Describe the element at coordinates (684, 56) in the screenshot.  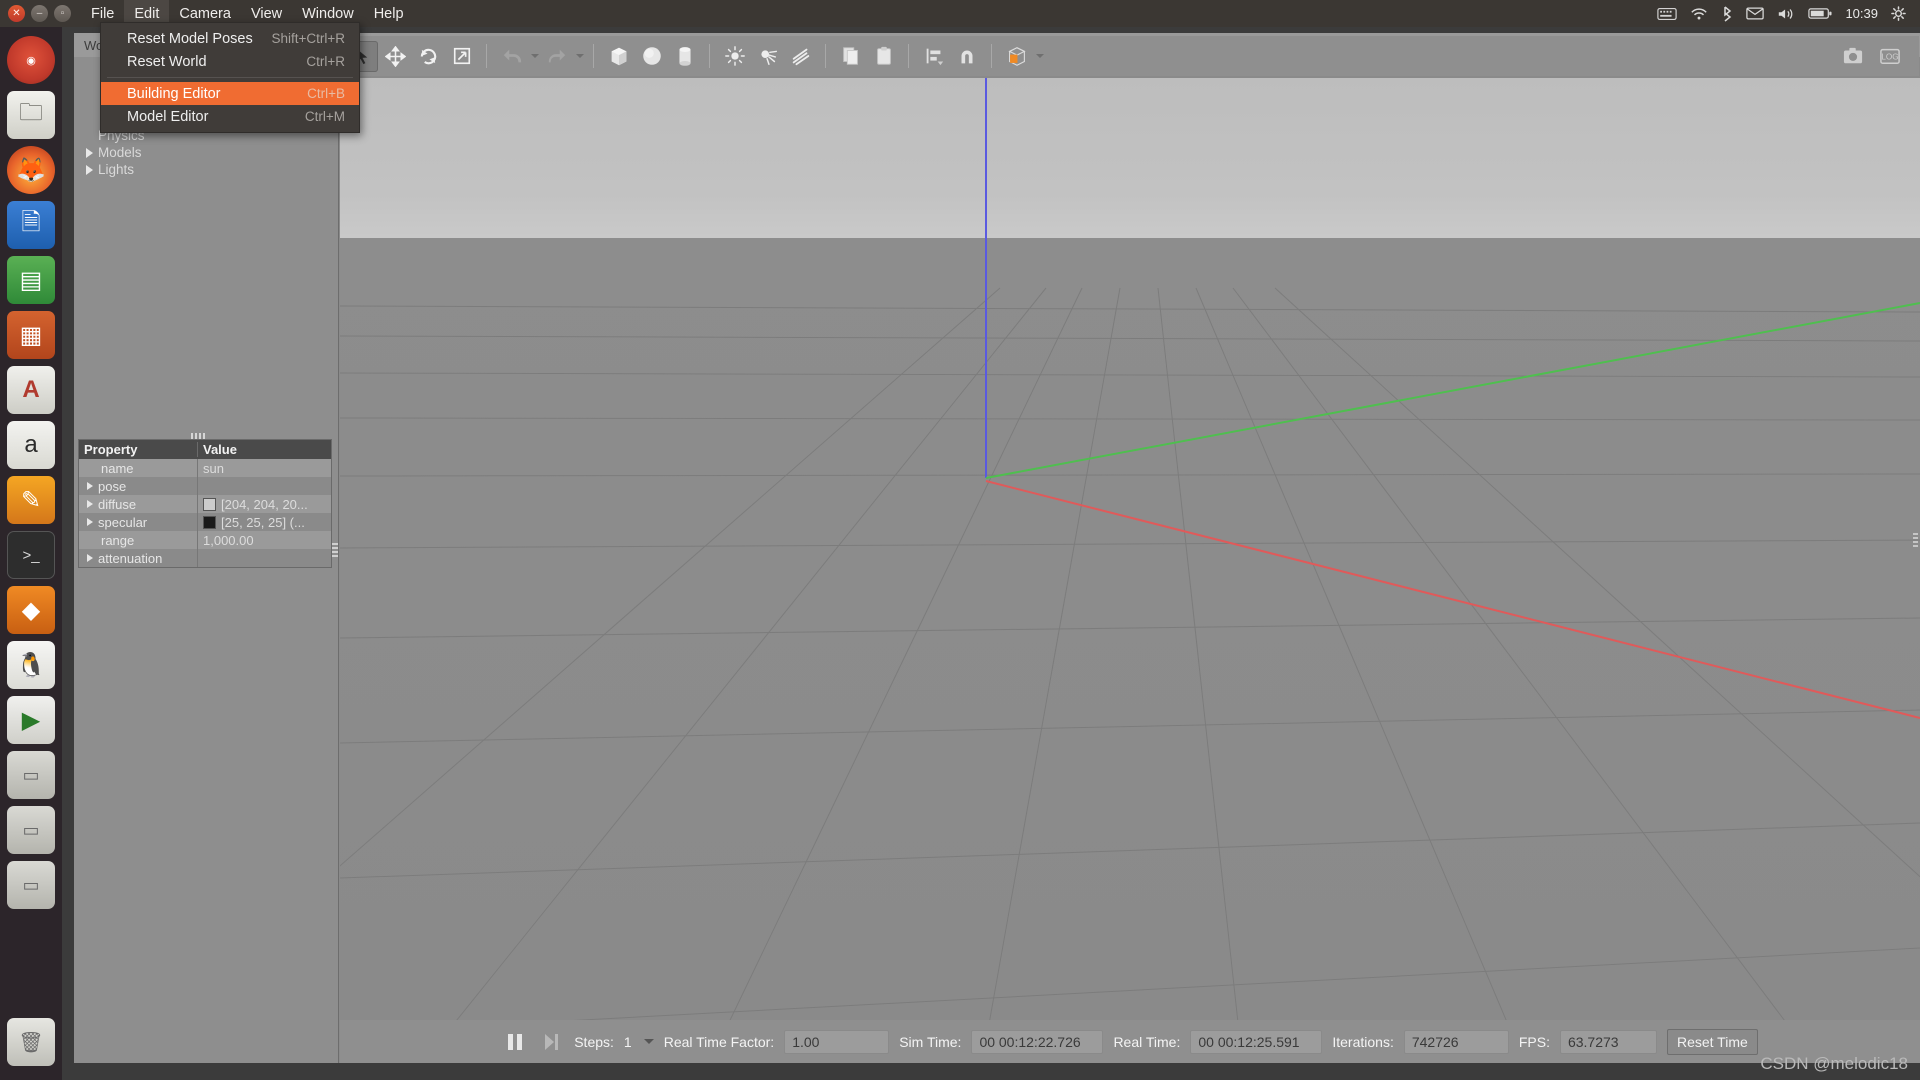
I see `insert-cylinder-button` at that location.